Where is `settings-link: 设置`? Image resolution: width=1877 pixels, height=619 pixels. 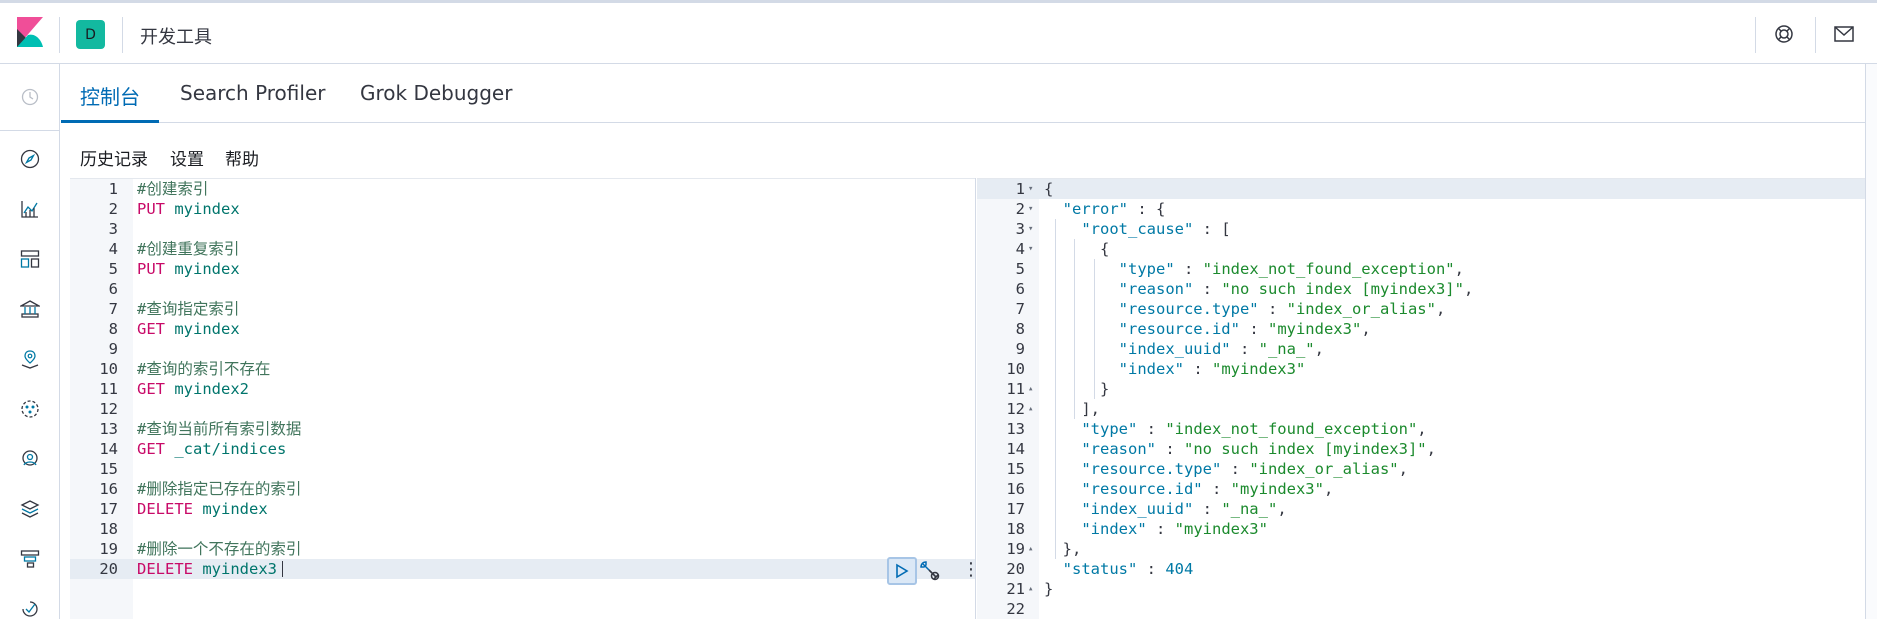 settings-link: 设置 is located at coordinates (187, 157).